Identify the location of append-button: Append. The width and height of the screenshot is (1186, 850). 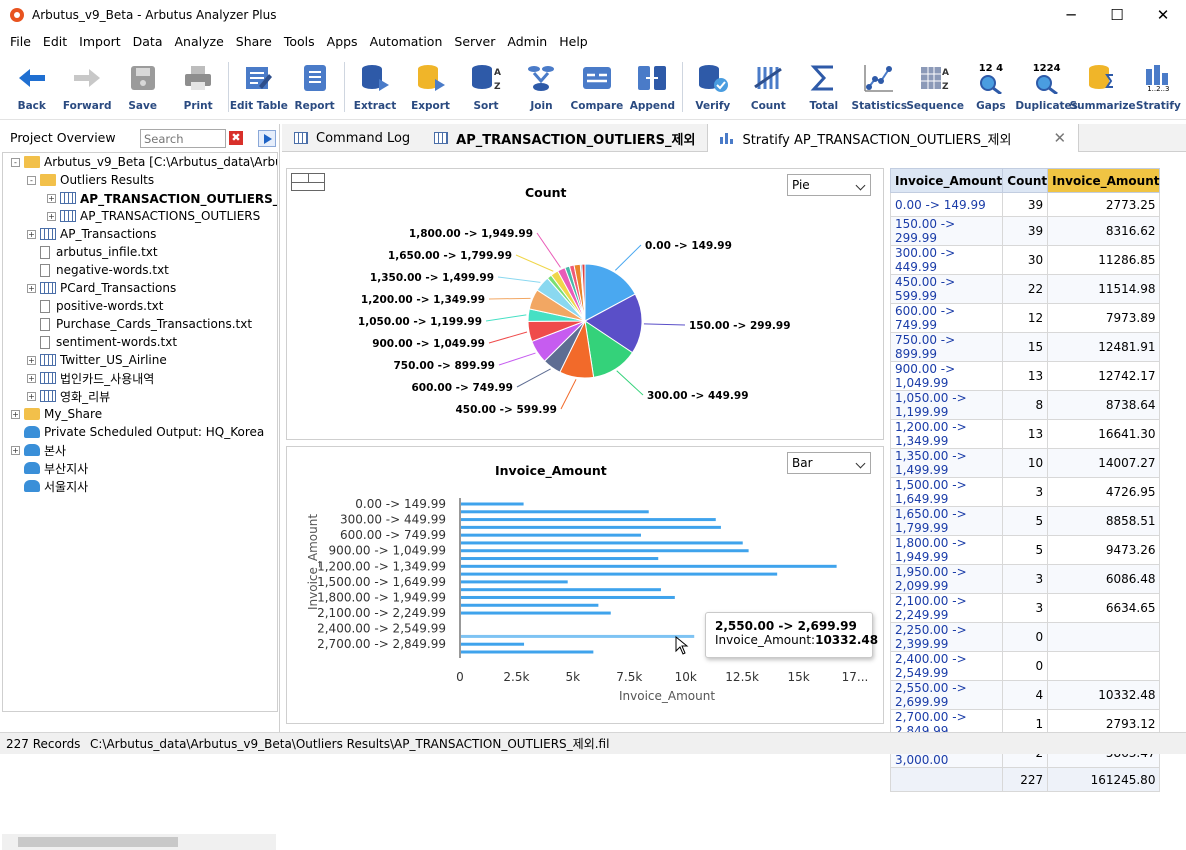
(652, 86).